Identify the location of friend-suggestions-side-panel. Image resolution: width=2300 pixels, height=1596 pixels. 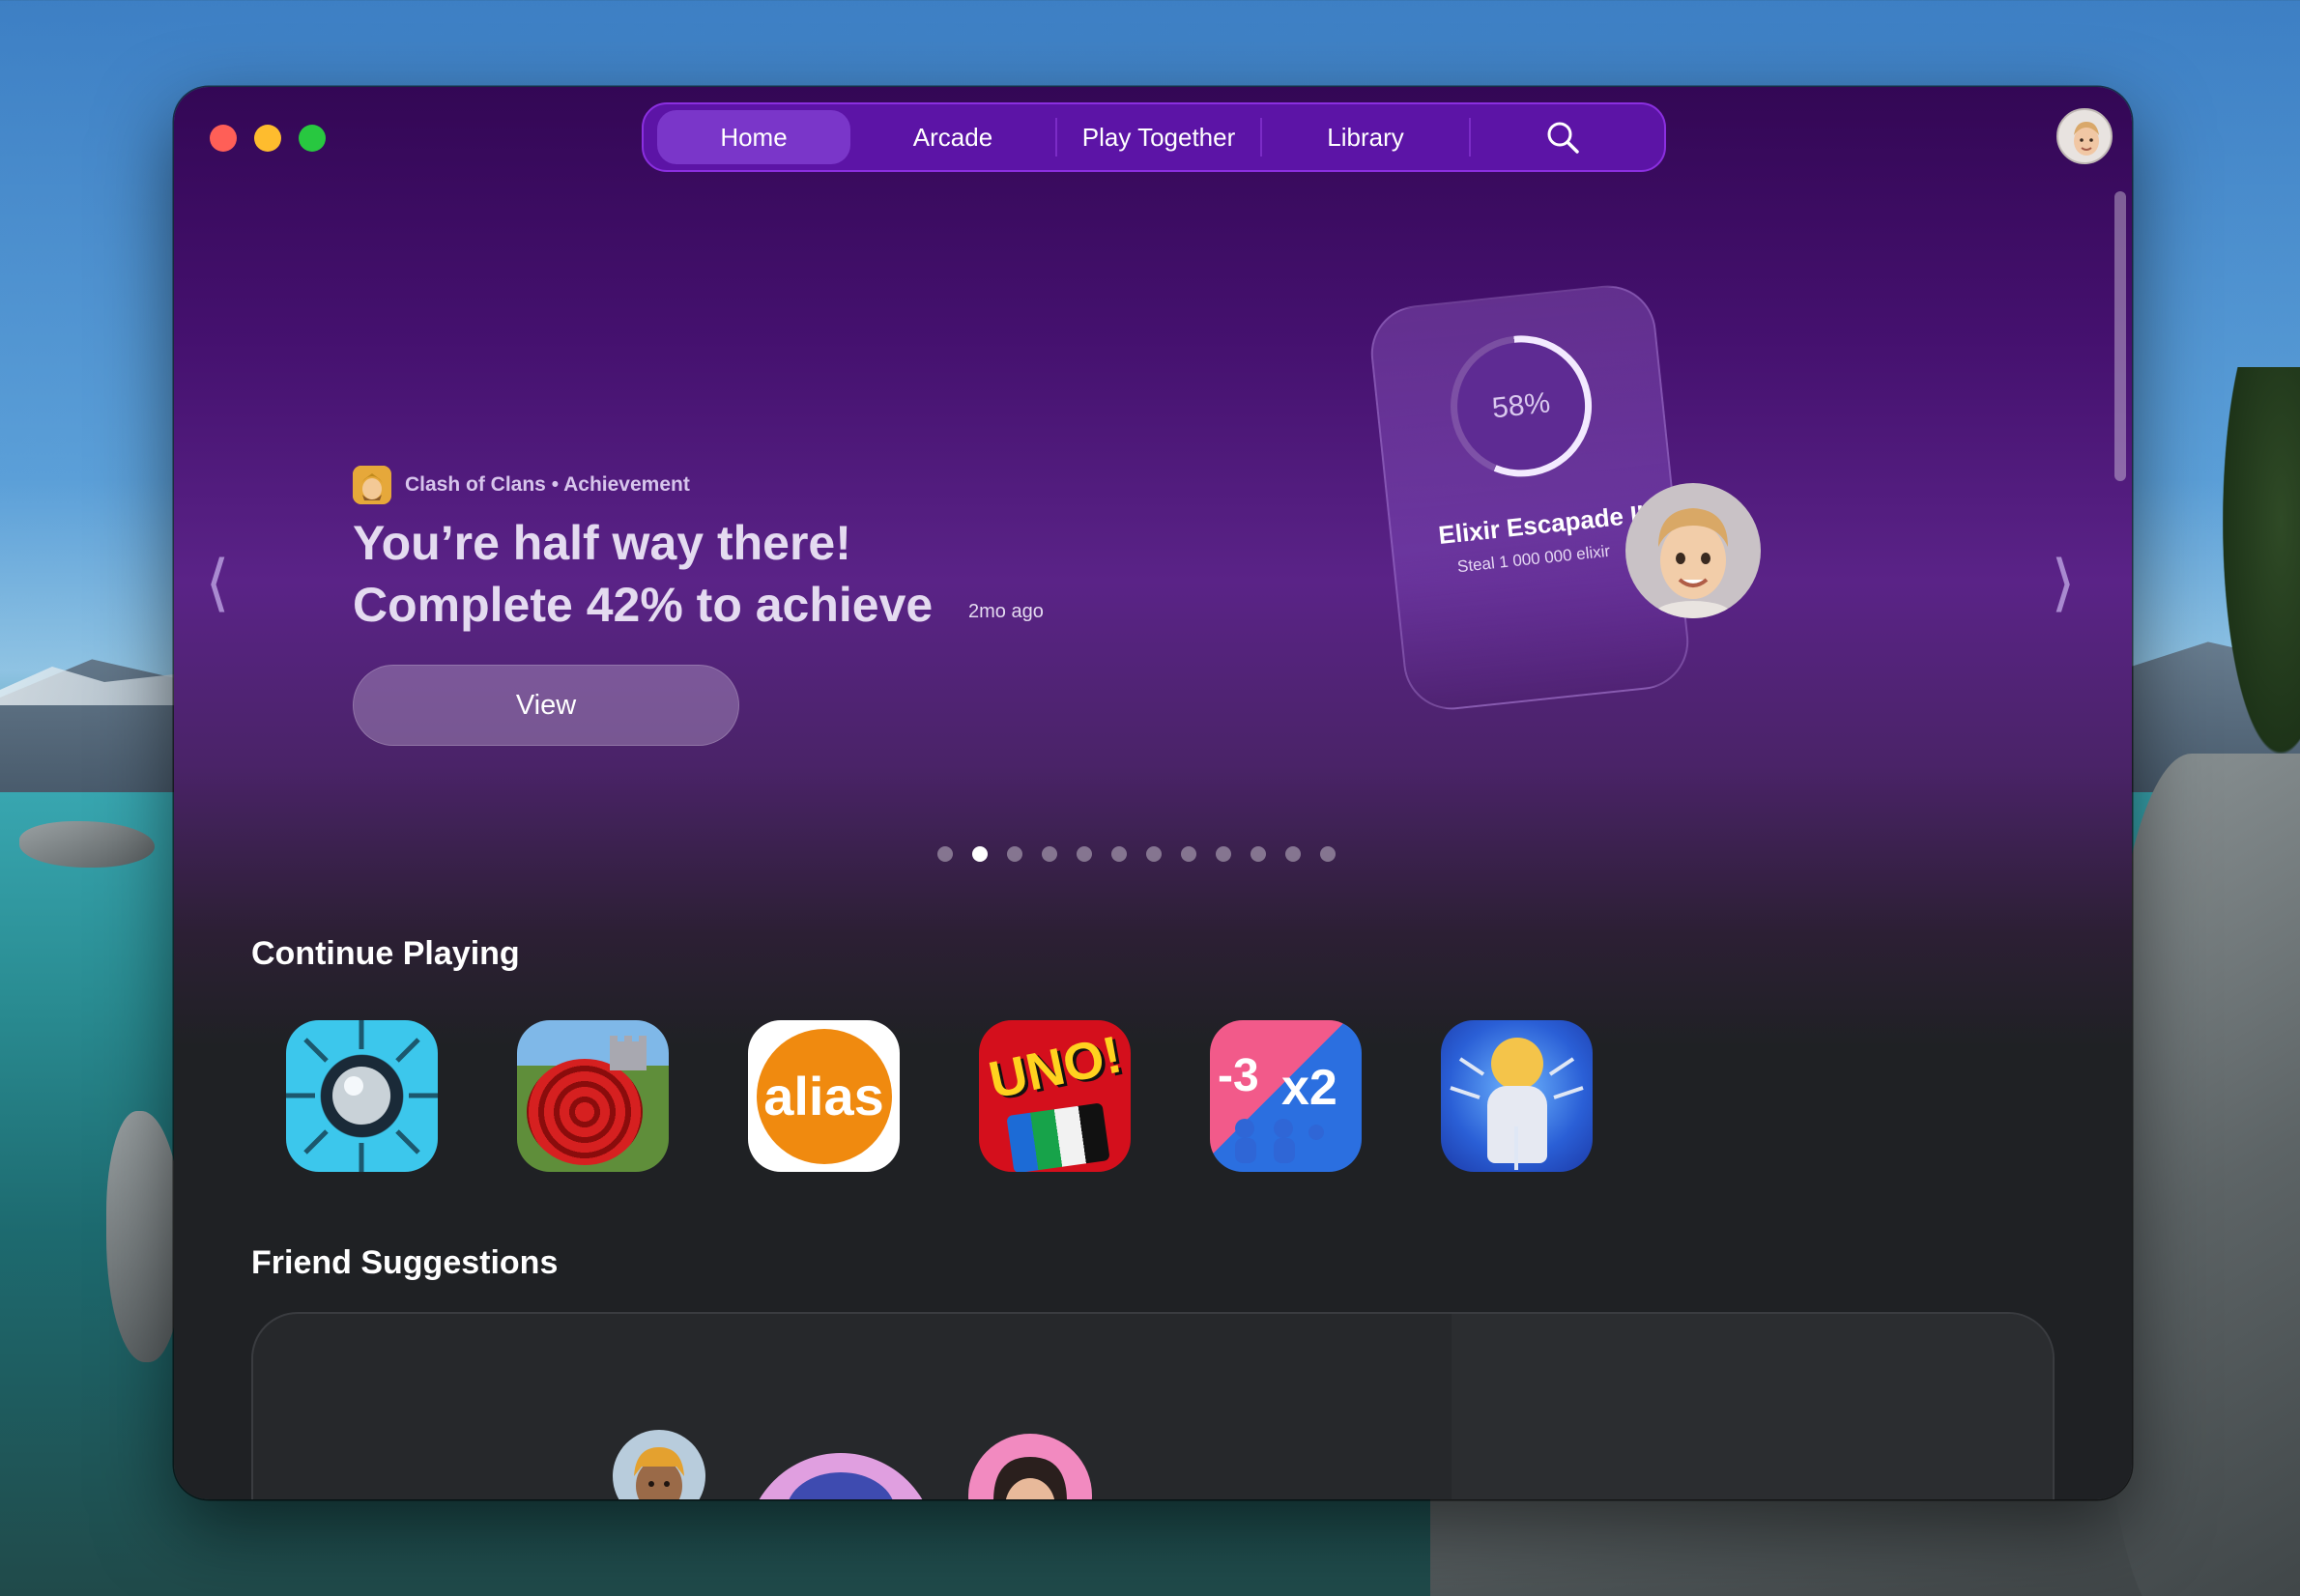
(1752, 1406).